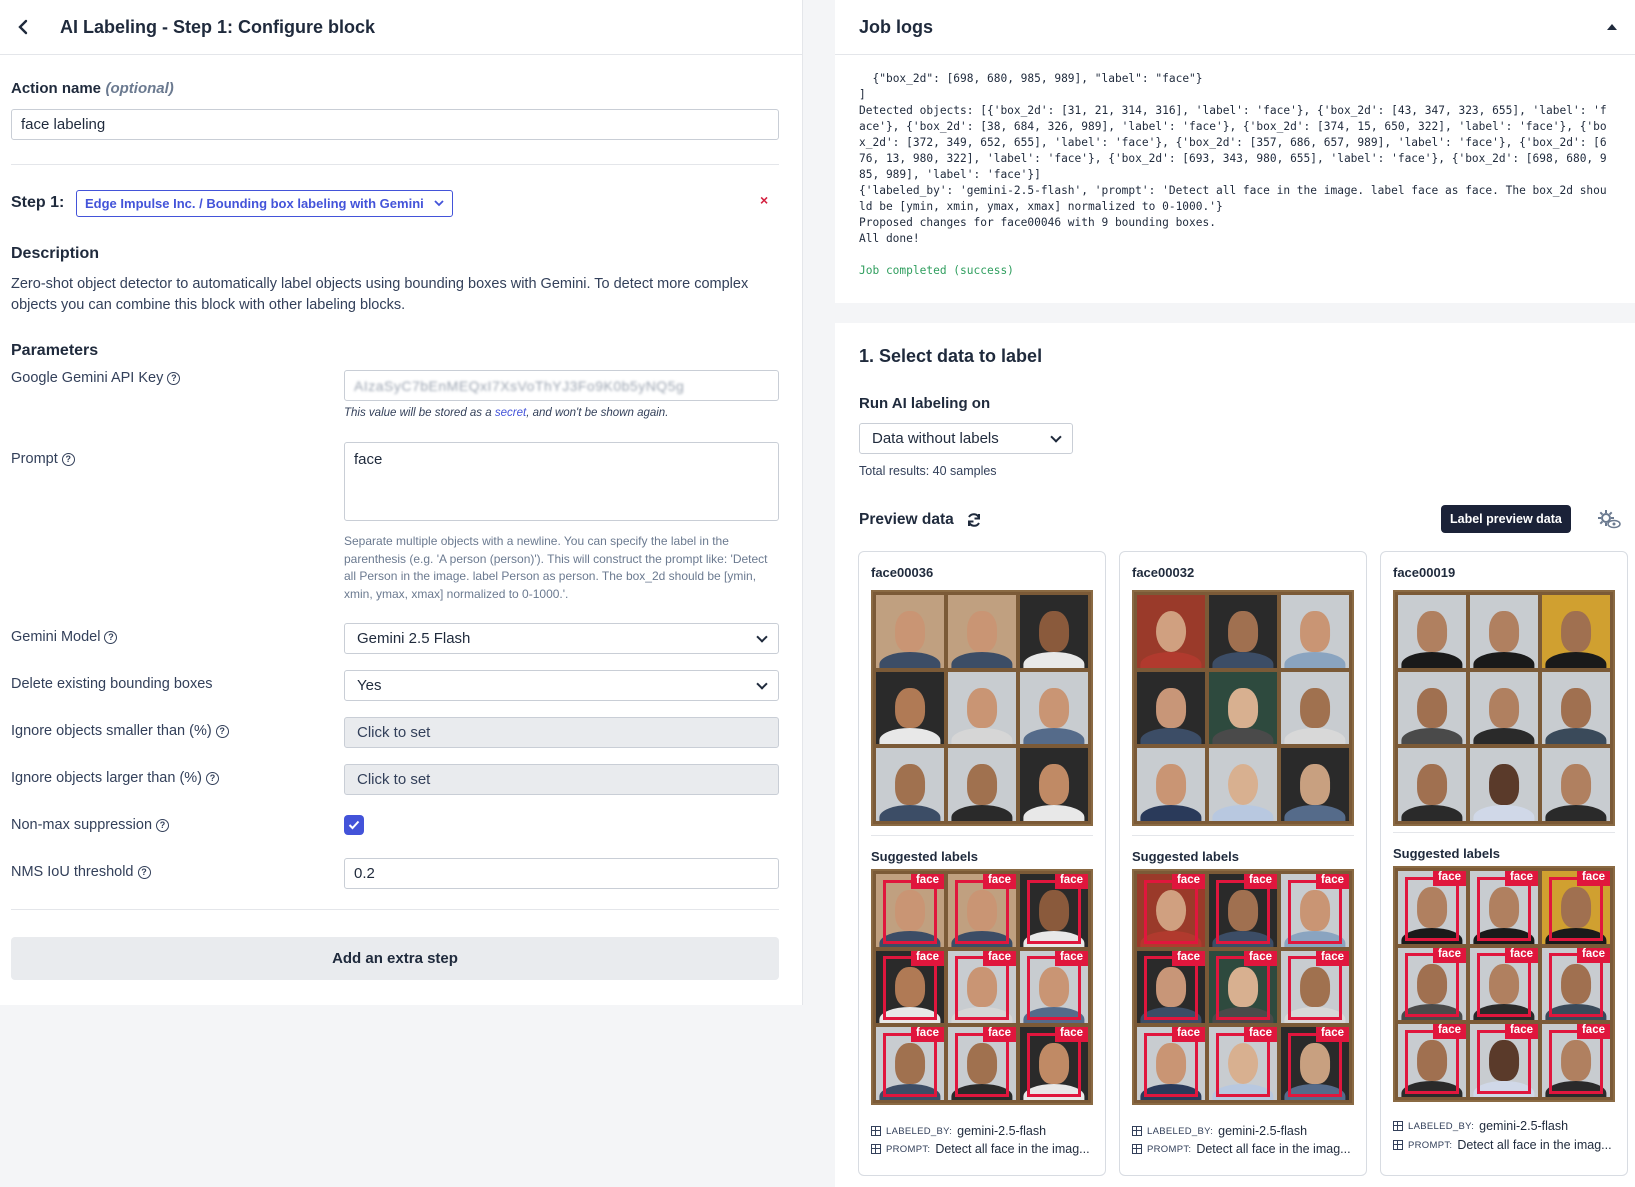 The width and height of the screenshot is (1635, 1187). I want to click on nms-label: Non-max suppression, so click(82, 825).